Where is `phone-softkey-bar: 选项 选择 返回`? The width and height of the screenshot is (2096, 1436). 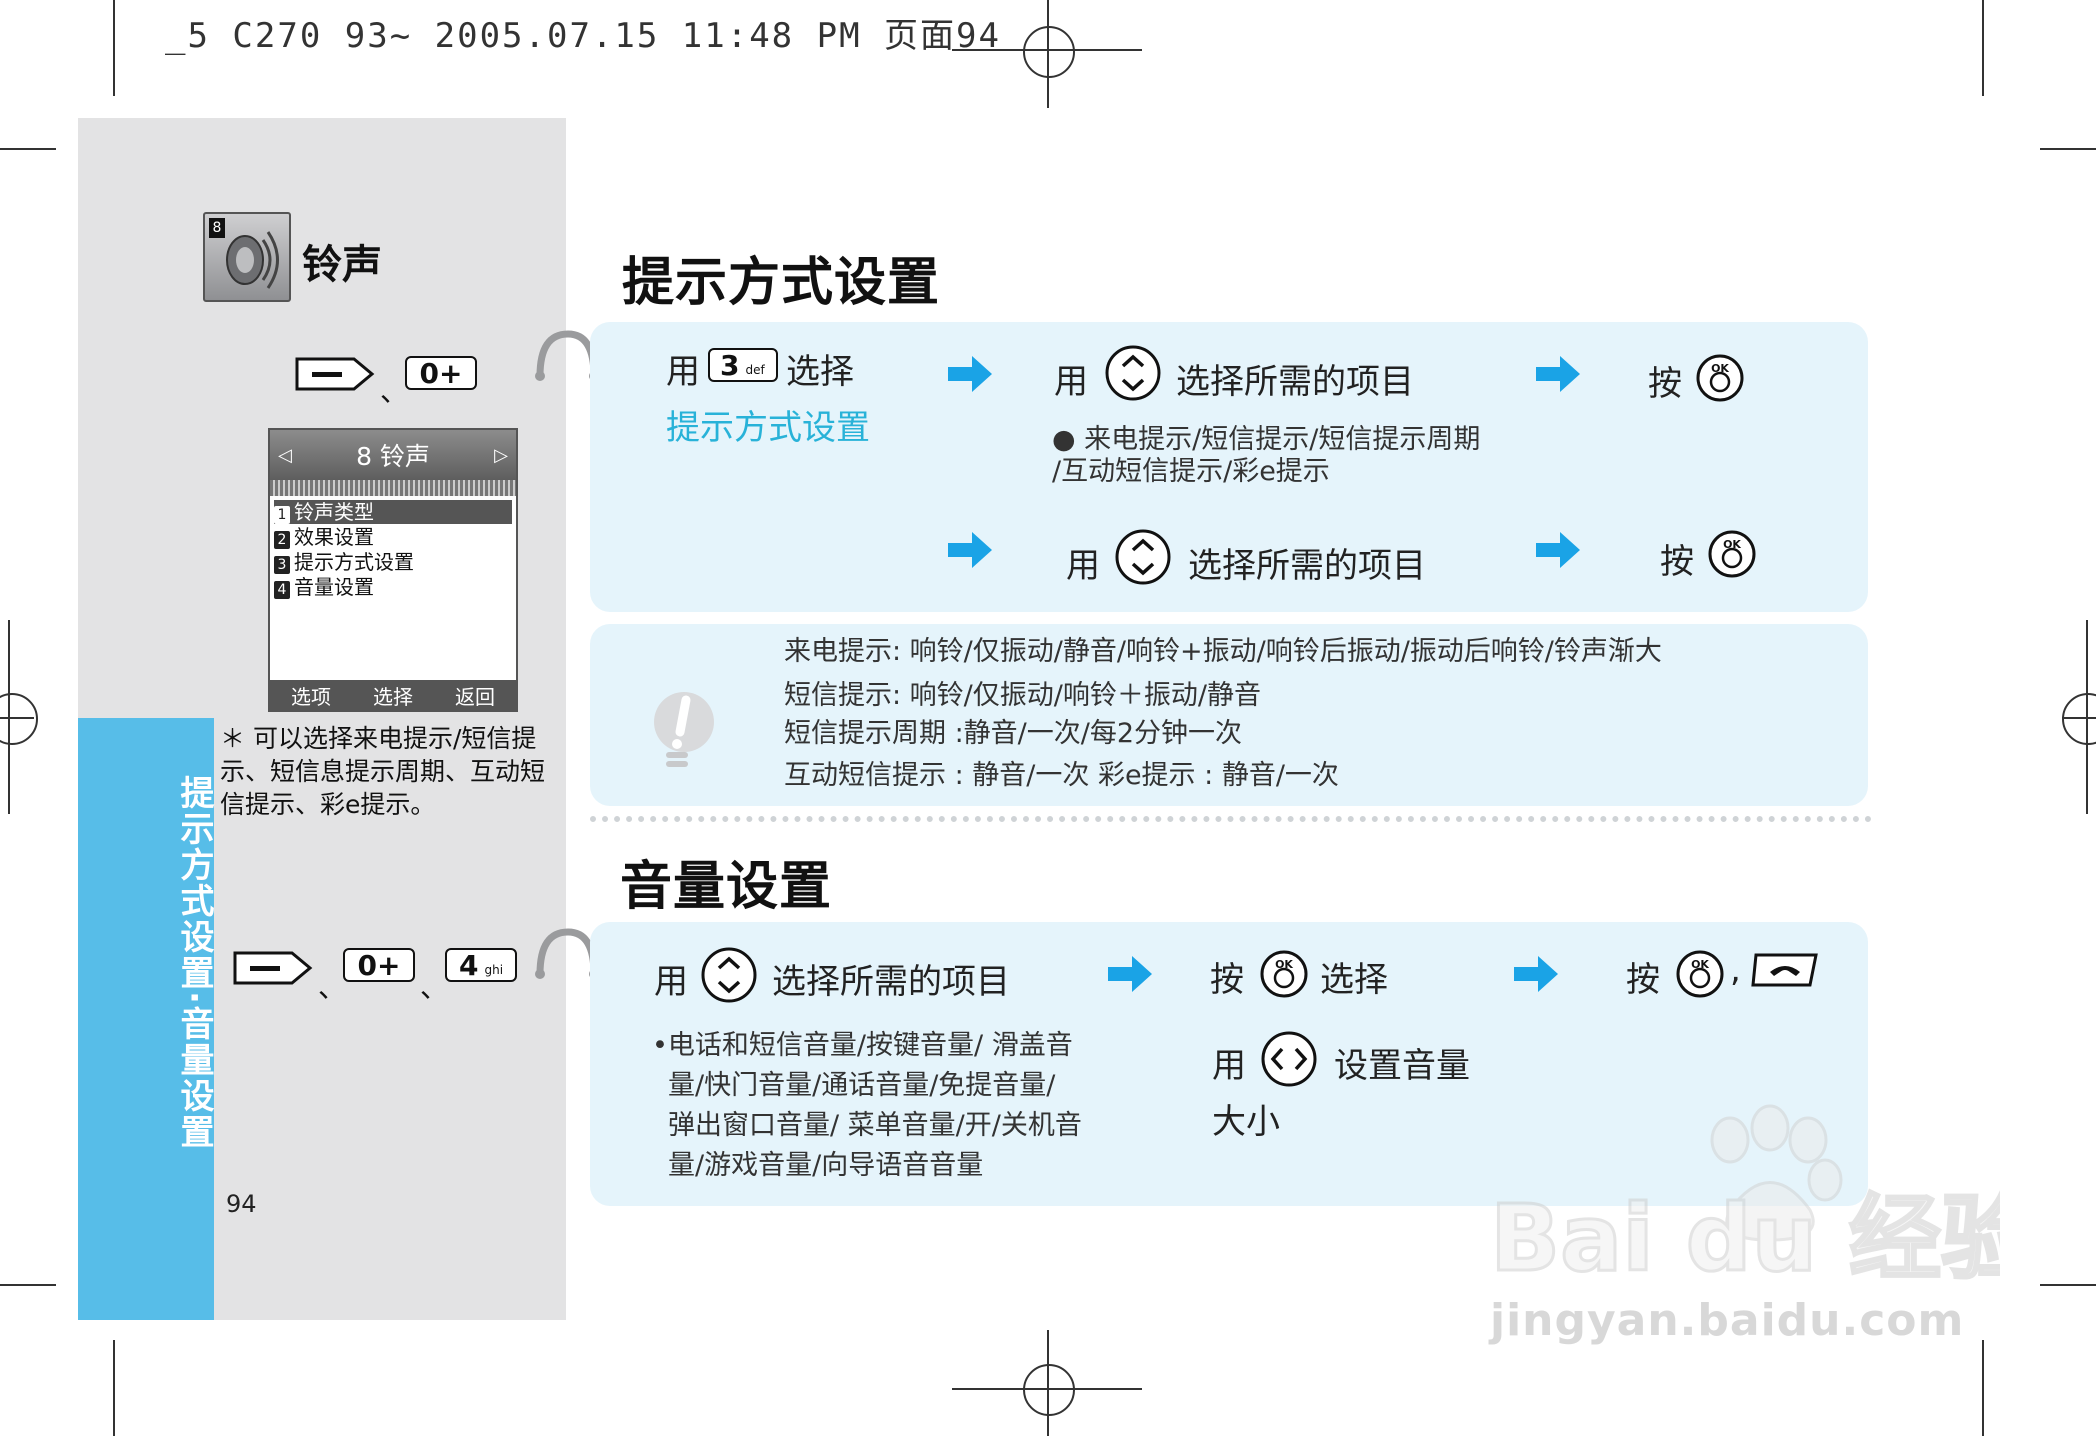
phone-softkey-bar: 选项 选择 返回 is located at coordinates (393, 695).